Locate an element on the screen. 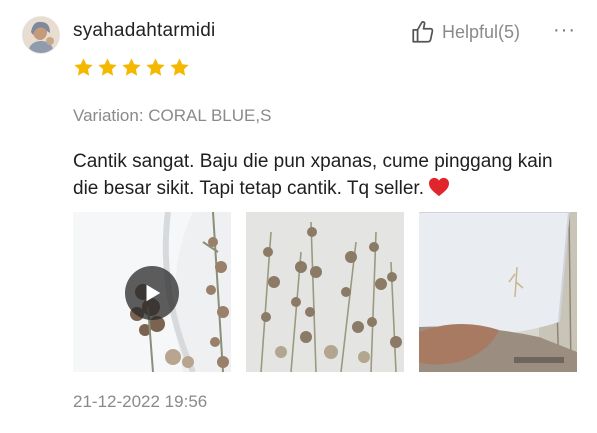 Image resolution: width=597 pixels, height=433 pixels. more-options-icon: ··· is located at coordinates (564, 30).